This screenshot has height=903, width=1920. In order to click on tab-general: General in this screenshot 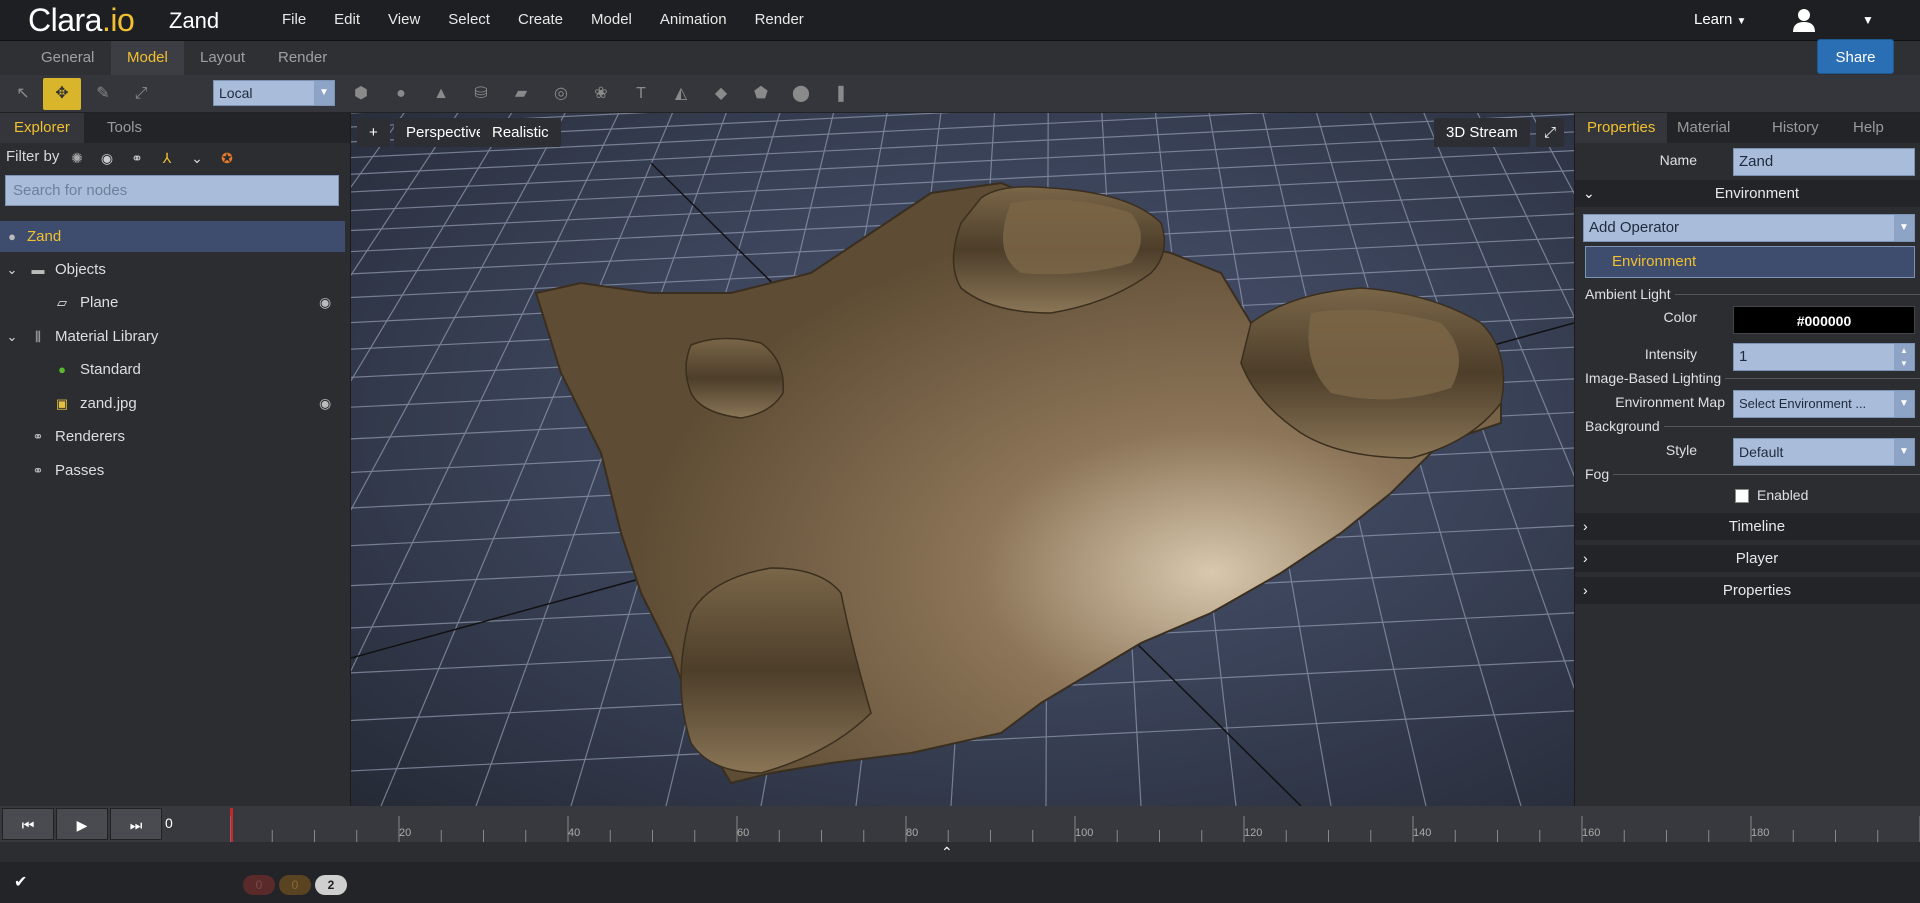, I will do `click(67, 58)`.